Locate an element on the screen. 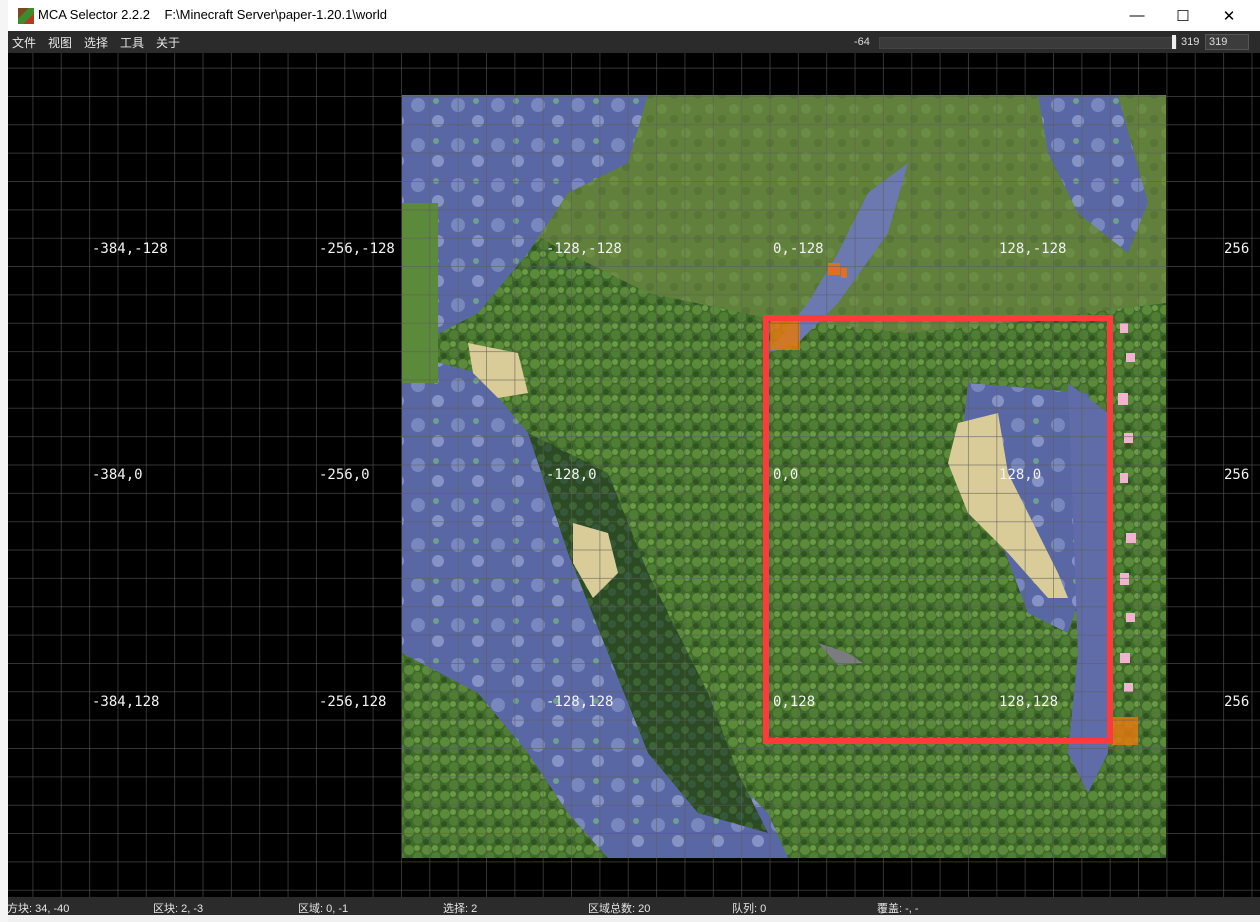 This screenshot has width=1260, height=922. close-icon: ✕ is located at coordinates (1229, 16).